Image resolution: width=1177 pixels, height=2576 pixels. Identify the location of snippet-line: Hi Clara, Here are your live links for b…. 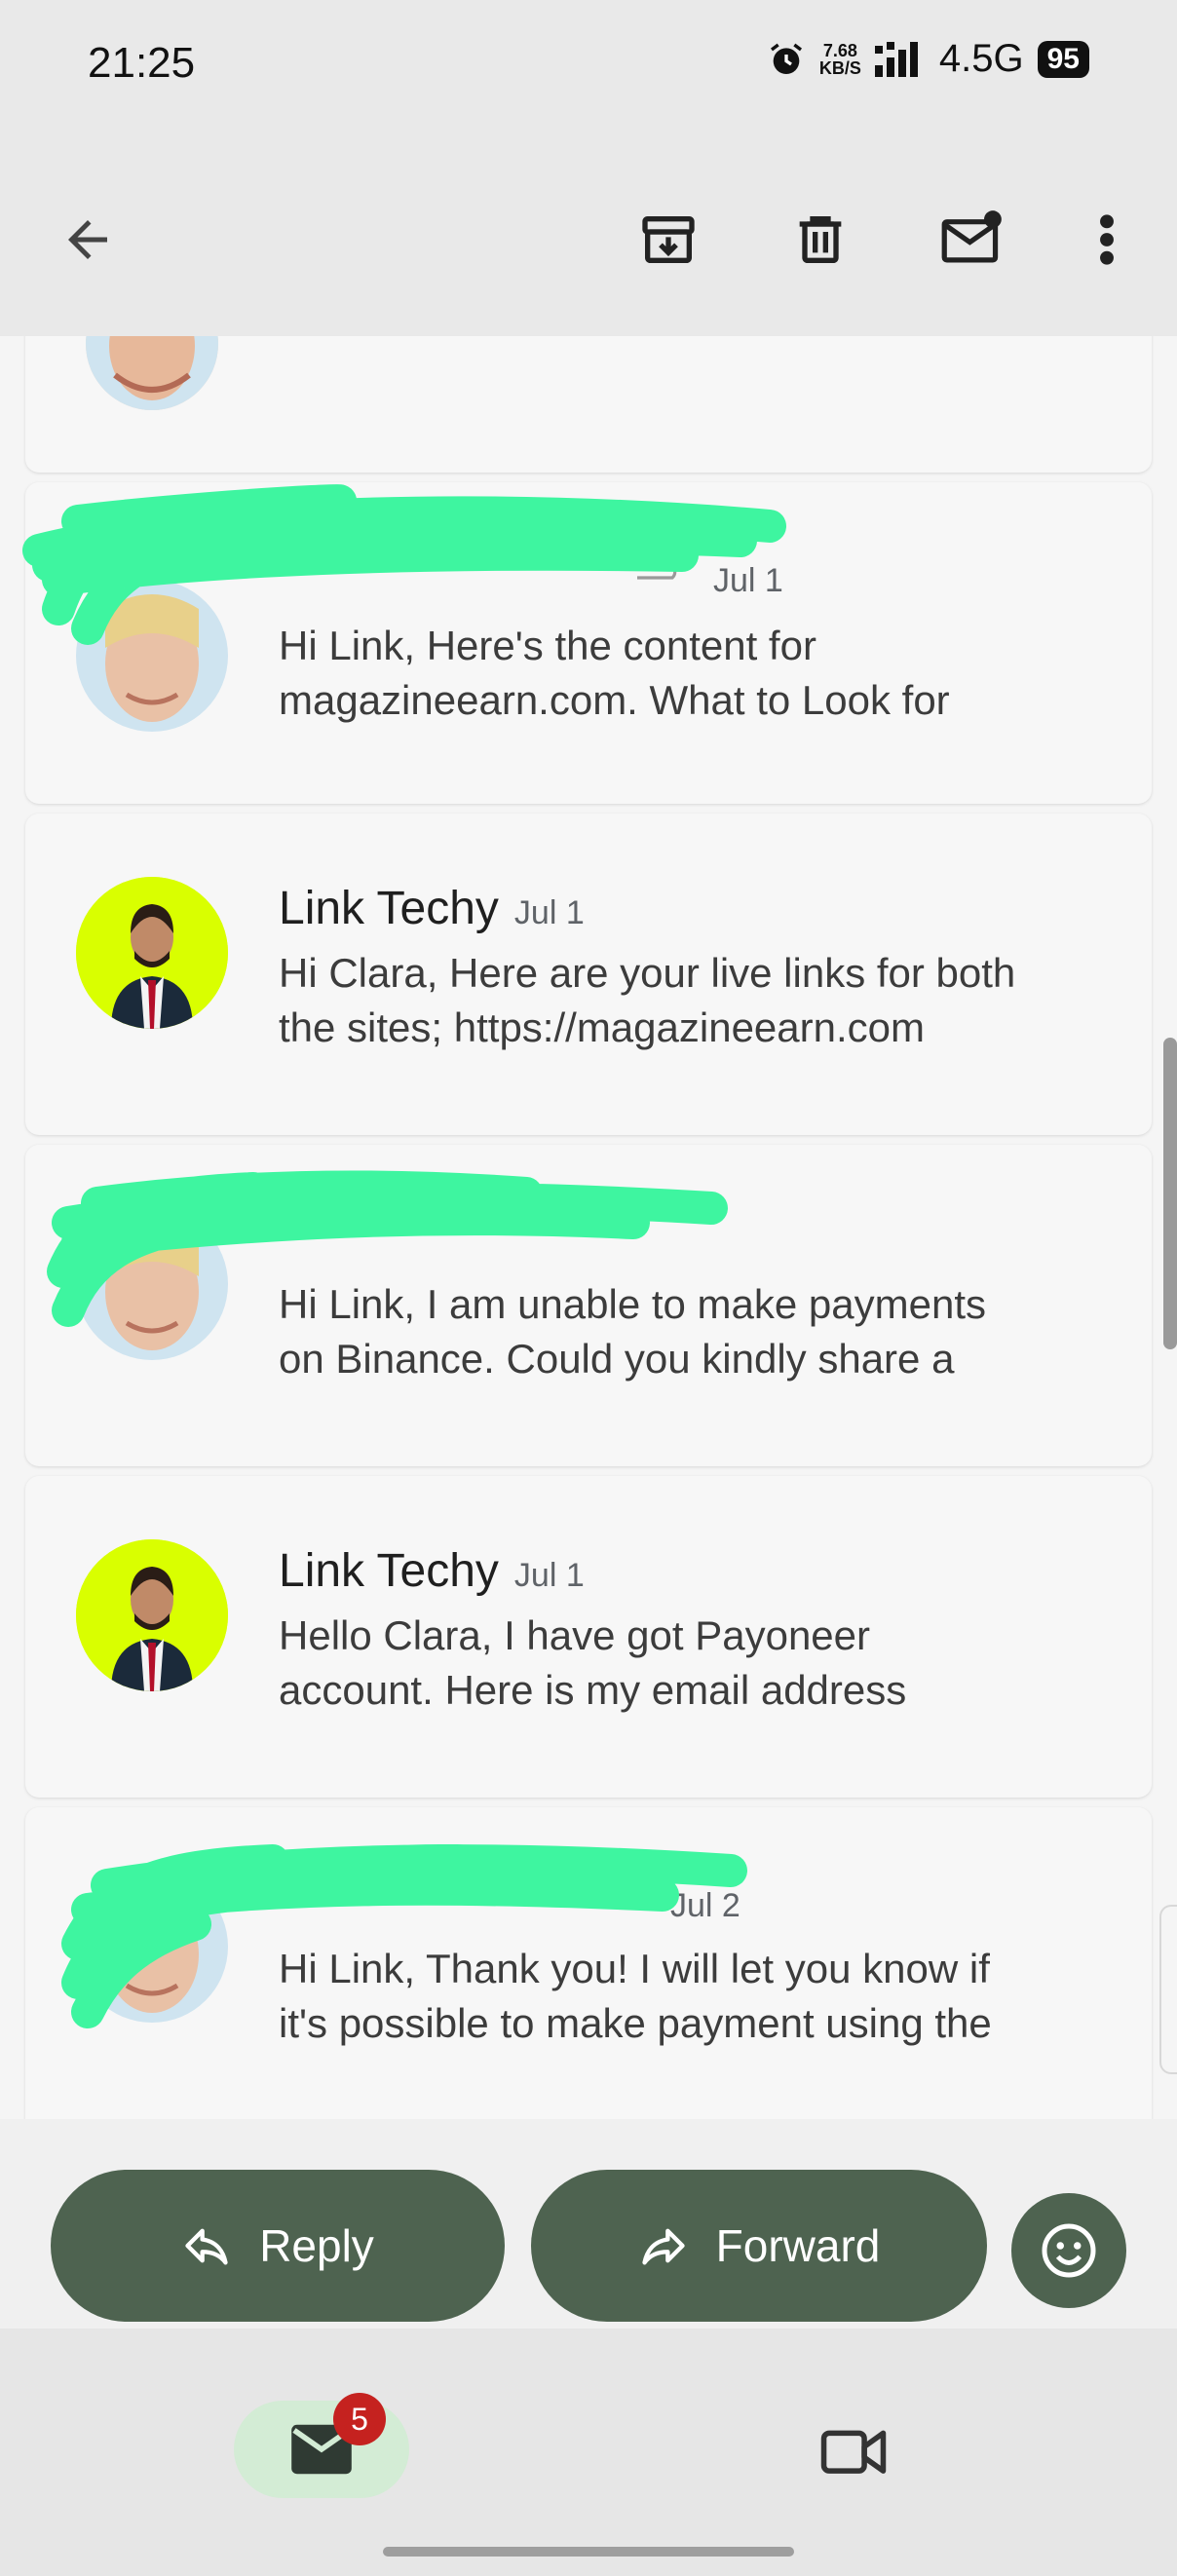
(647, 973).